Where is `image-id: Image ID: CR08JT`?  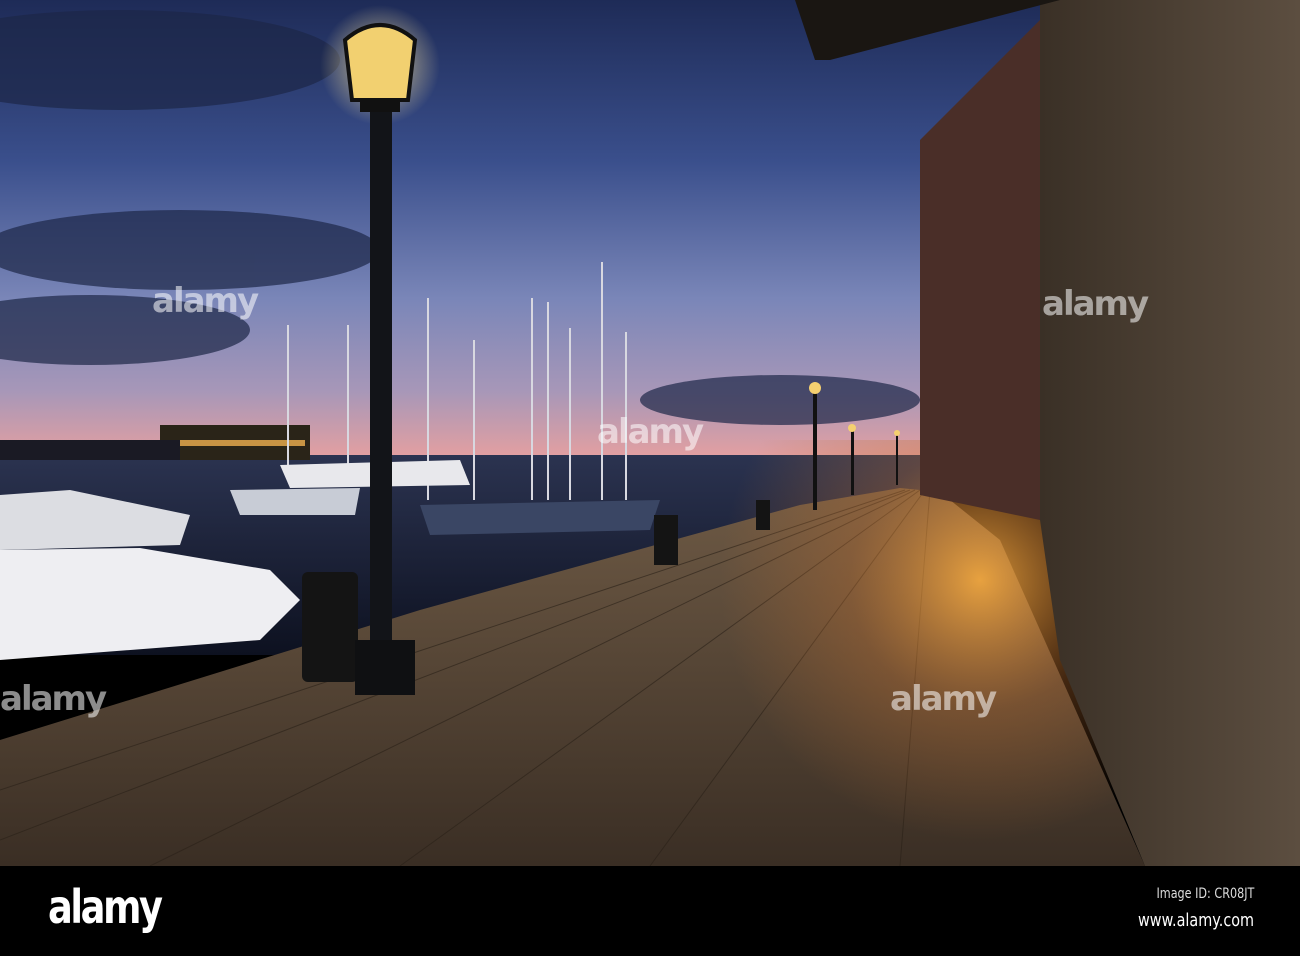
image-id: Image ID: CR08JT is located at coordinates (1205, 894).